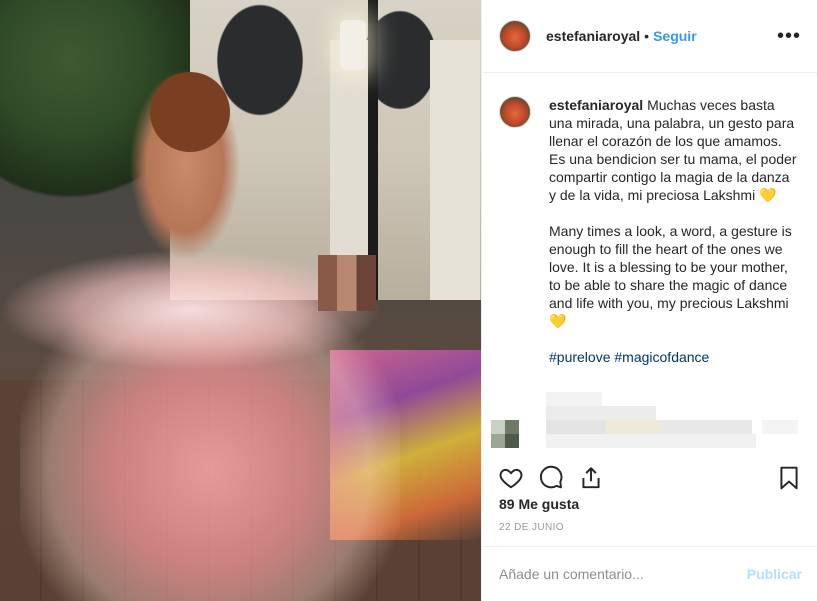 The width and height of the screenshot is (817, 601). I want to click on comment-icon, so click(551, 478).